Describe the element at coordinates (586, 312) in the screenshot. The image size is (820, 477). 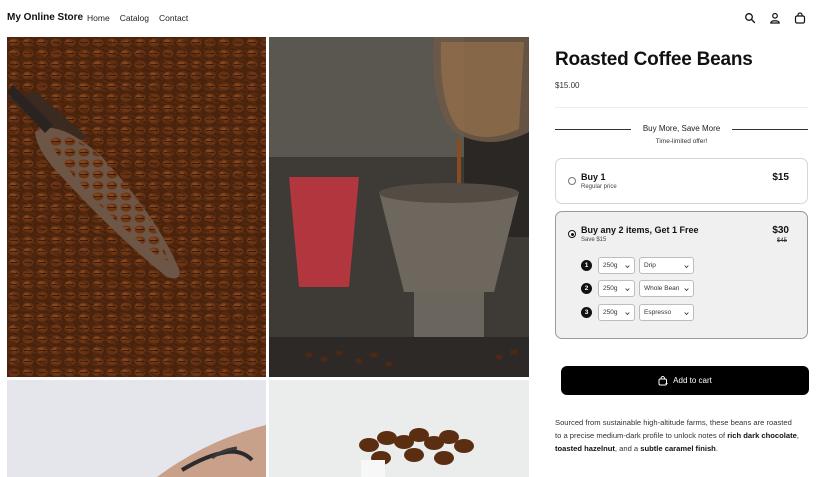
I see `item-number-badge: 3` at that location.